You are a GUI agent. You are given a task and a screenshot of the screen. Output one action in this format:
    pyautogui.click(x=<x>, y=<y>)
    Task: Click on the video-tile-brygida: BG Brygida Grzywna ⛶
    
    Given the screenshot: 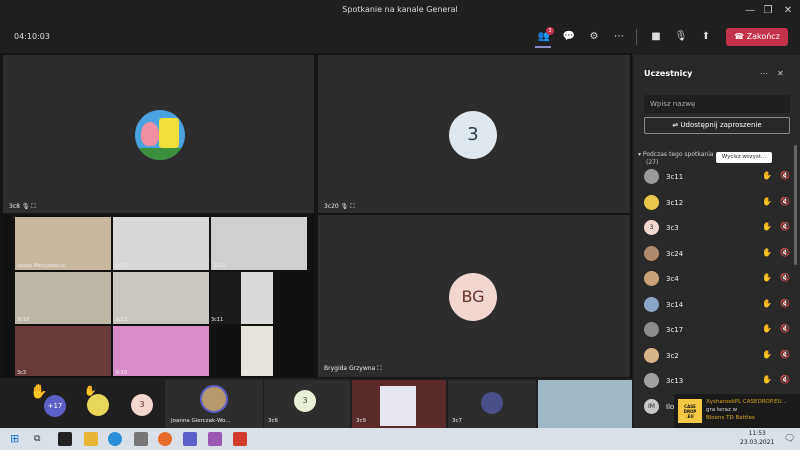 What is the action you would take?
    pyautogui.click(x=474, y=296)
    